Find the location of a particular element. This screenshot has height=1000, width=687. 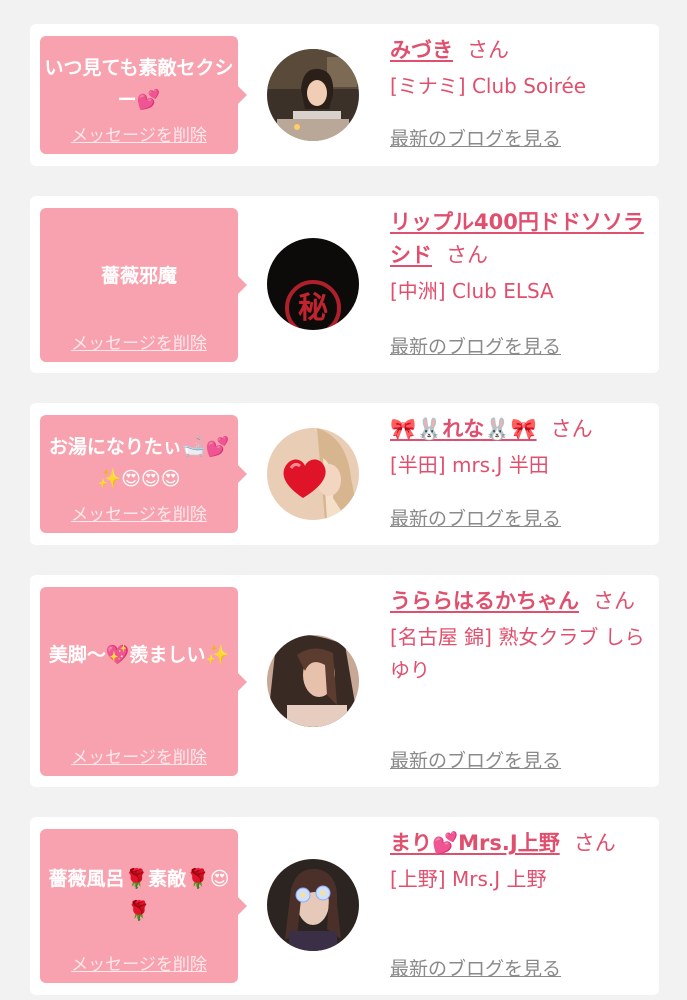

cast-name-link: うららはるかちゃん is located at coordinates (484, 601).